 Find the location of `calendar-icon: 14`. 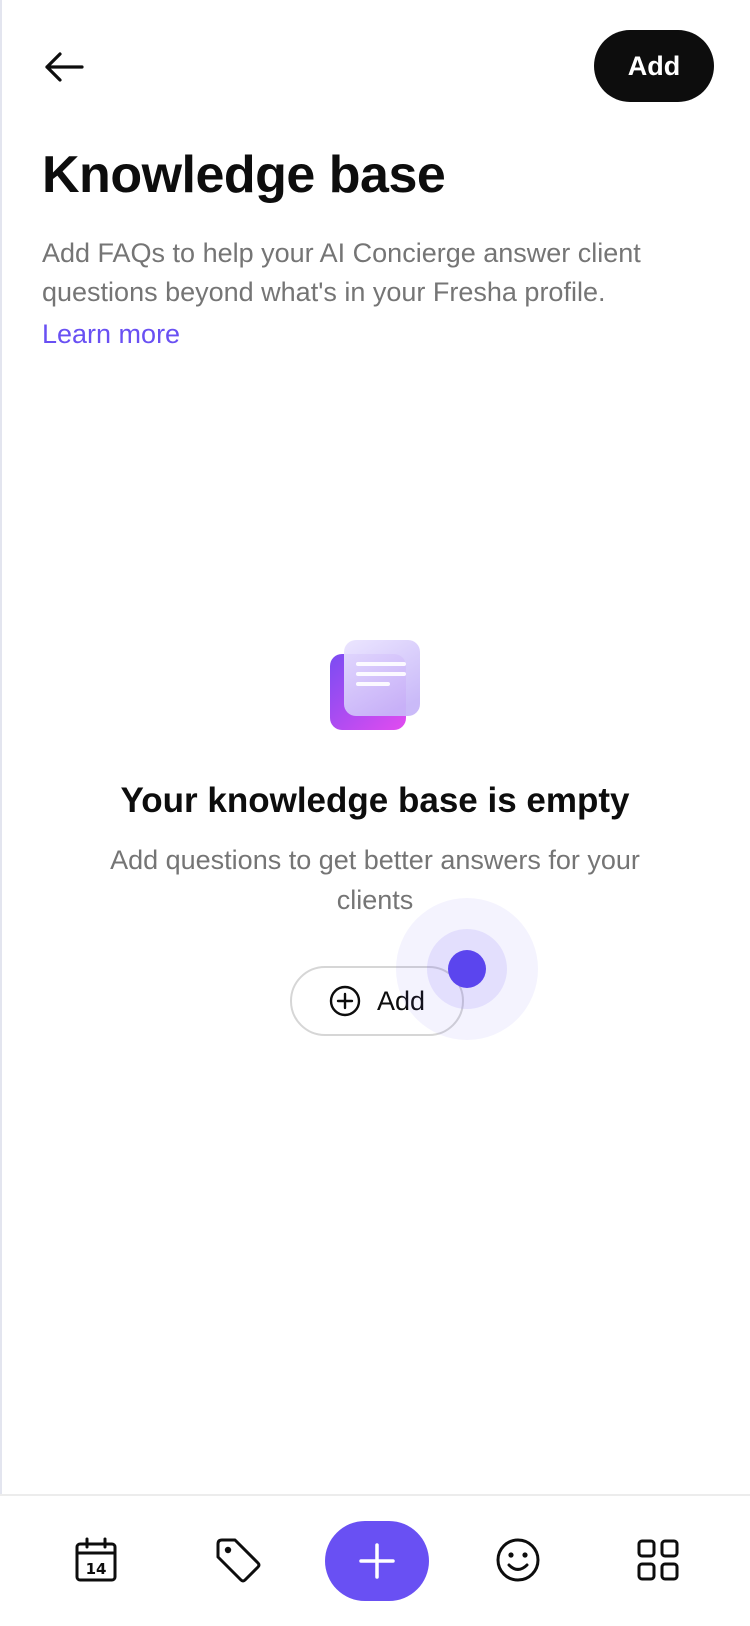

calendar-icon: 14 is located at coordinates (96, 1560).